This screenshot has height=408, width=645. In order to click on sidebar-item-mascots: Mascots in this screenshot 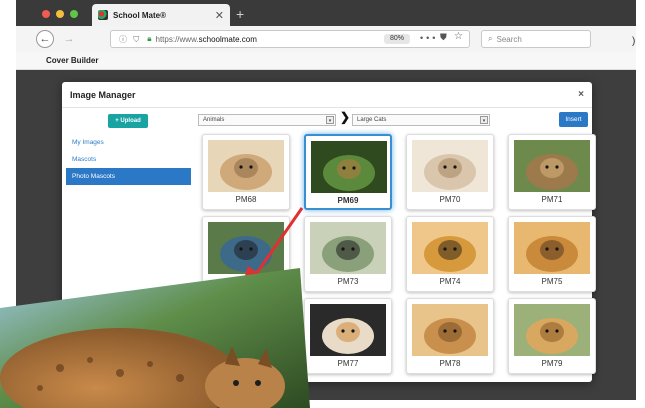, I will do `click(128, 159)`.